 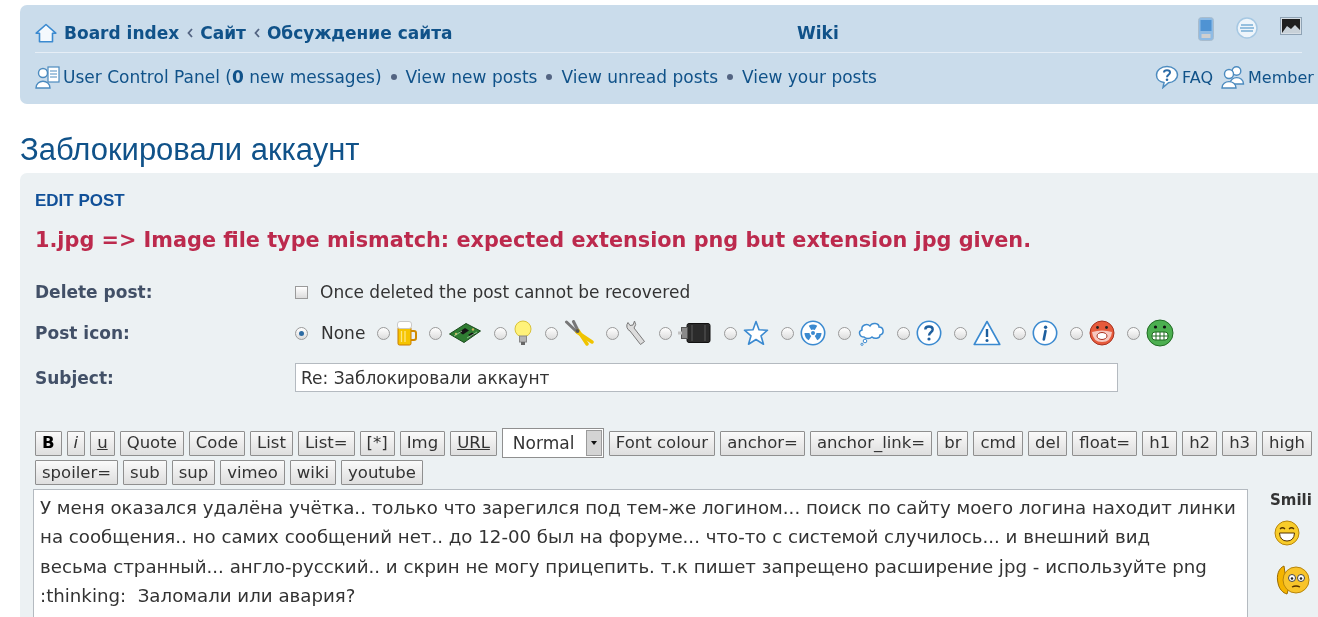 What do you see at coordinates (552, 443) in the screenshot?
I see `font-size-select: Normal` at bounding box center [552, 443].